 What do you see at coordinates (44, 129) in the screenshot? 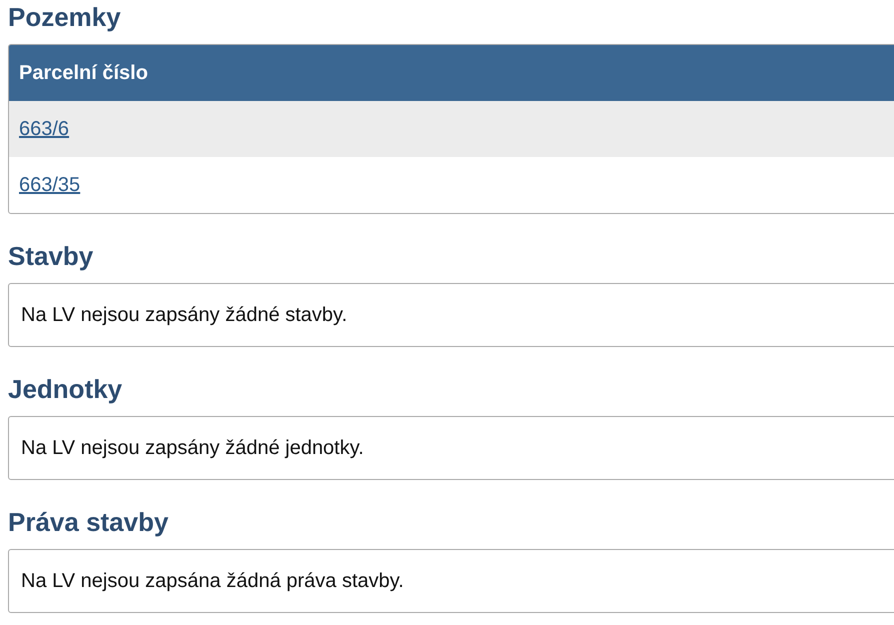
I see `parcel-link: 663/6` at bounding box center [44, 129].